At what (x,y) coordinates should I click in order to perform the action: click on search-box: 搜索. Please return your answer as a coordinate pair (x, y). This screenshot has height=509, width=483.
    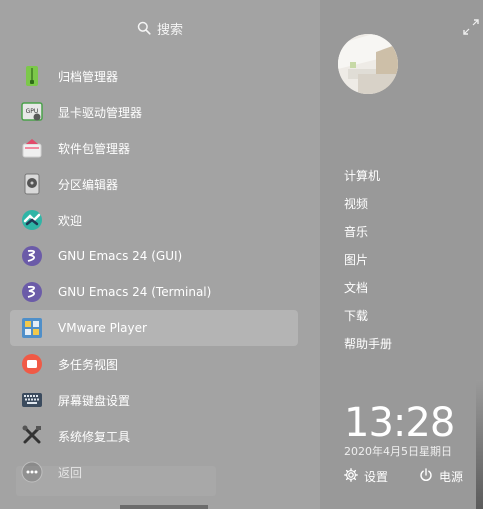
    Looking at the image, I should click on (160, 28).